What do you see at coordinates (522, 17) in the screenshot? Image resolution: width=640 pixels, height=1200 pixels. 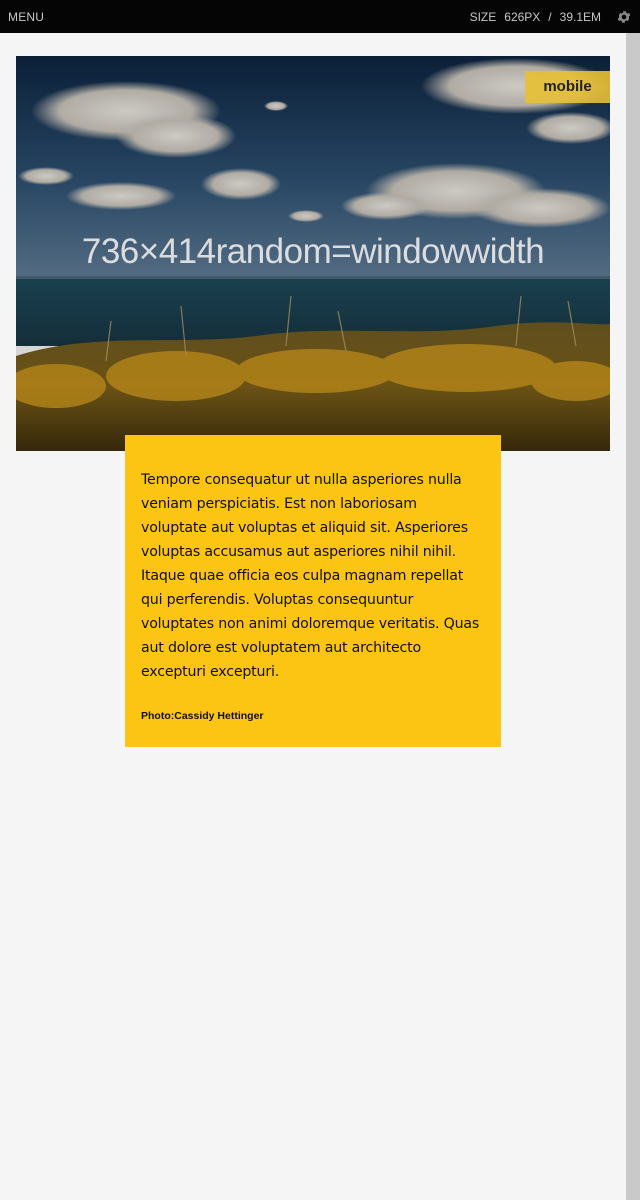 I see `size-px-value: 626PX` at bounding box center [522, 17].